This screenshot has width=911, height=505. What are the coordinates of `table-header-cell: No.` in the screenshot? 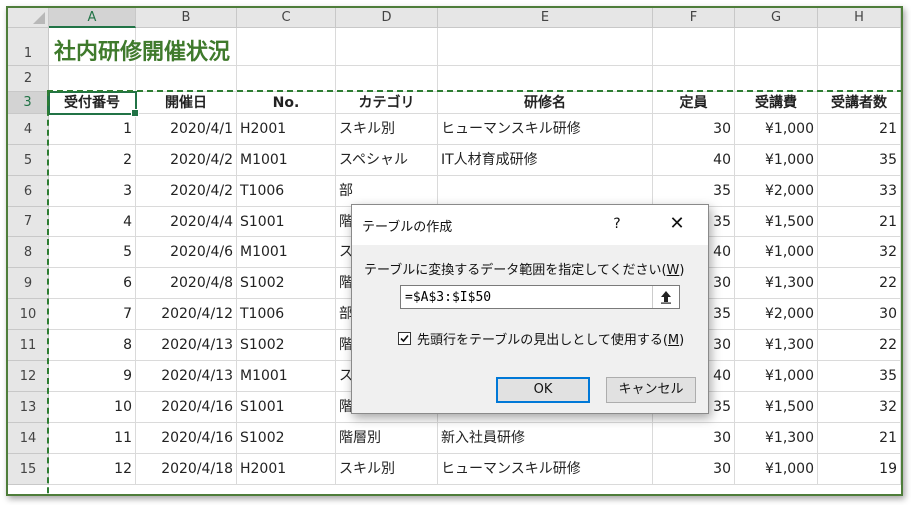 It's located at (286, 103).